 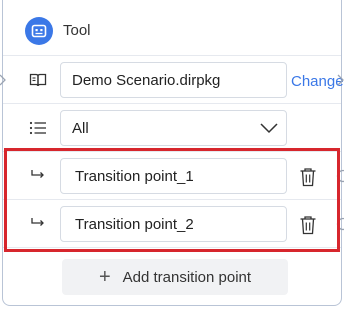 What do you see at coordinates (134, 224) in the screenshot?
I see `transition-point-name: Transition point_2` at bounding box center [134, 224].